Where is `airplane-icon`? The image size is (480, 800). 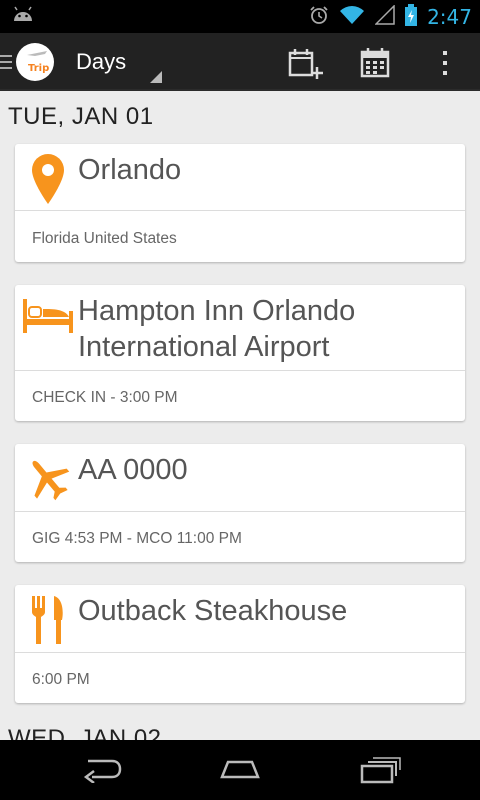 airplane-icon is located at coordinates (48, 479).